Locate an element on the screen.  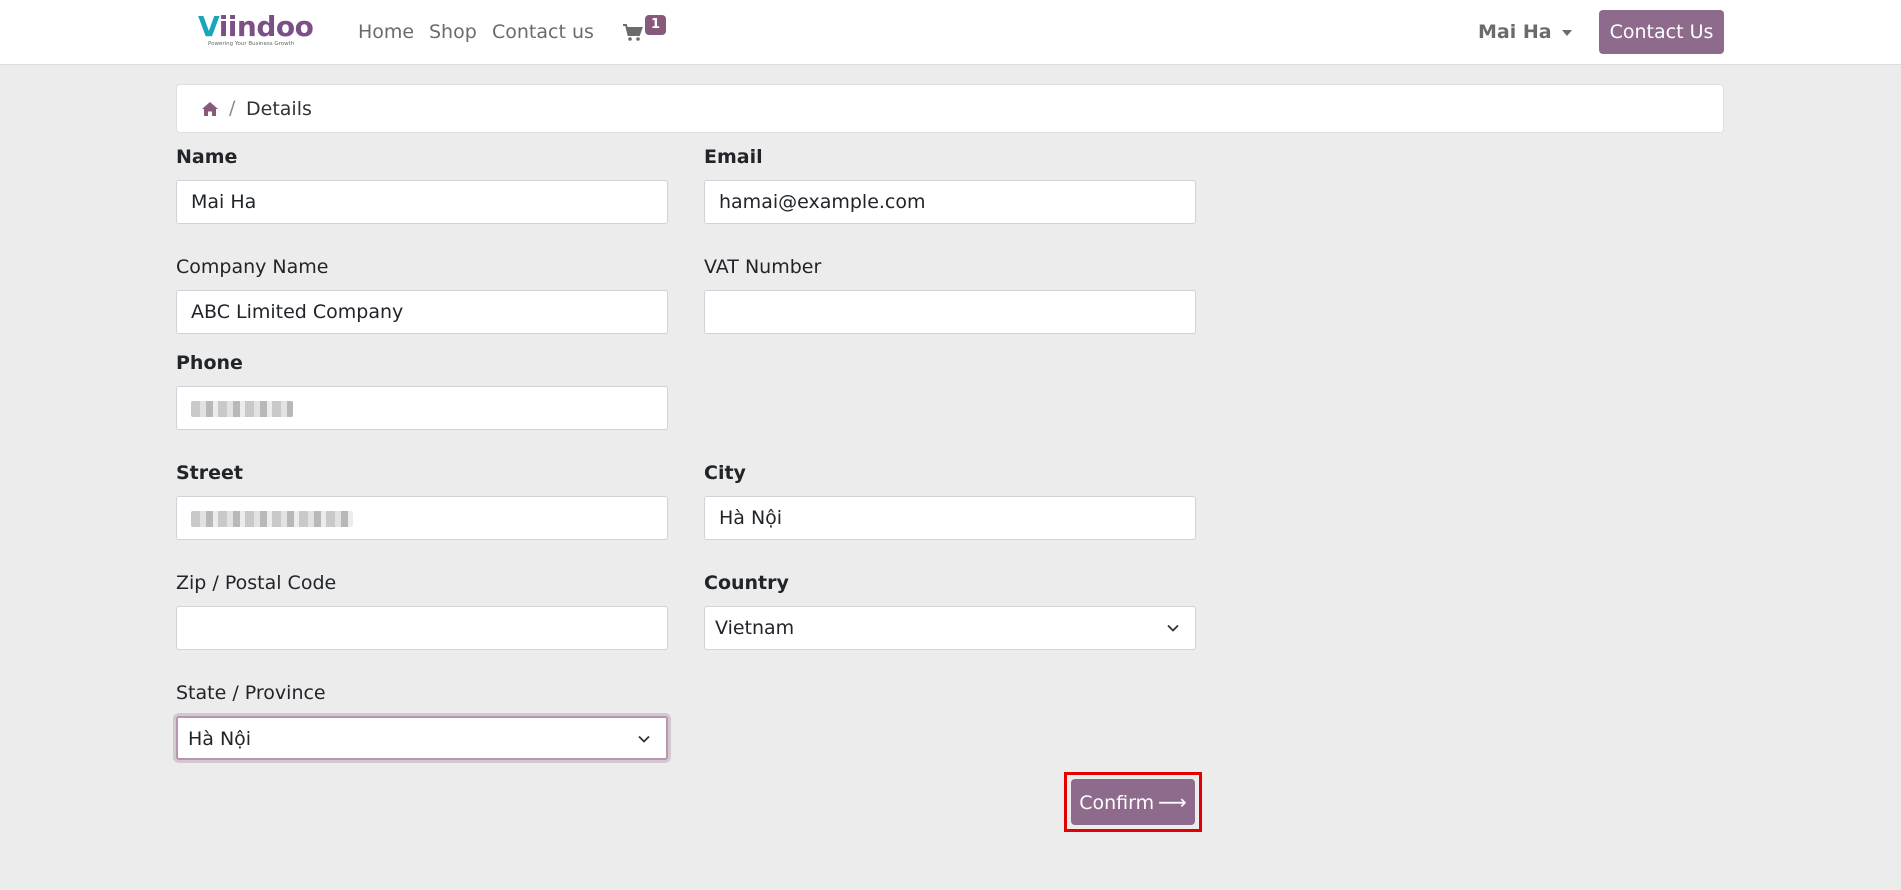
company-name-input is located at coordinates (422, 312).